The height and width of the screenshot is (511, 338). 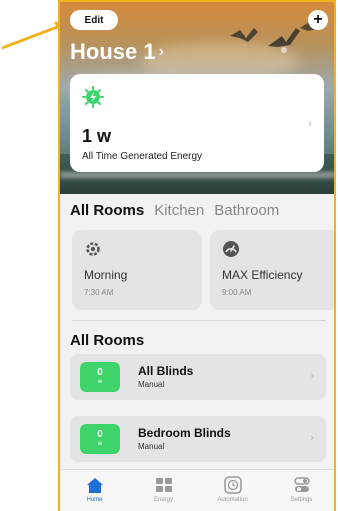 What do you see at coordinates (231, 249) in the screenshot?
I see `gauge-icon` at bounding box center [231, 249].